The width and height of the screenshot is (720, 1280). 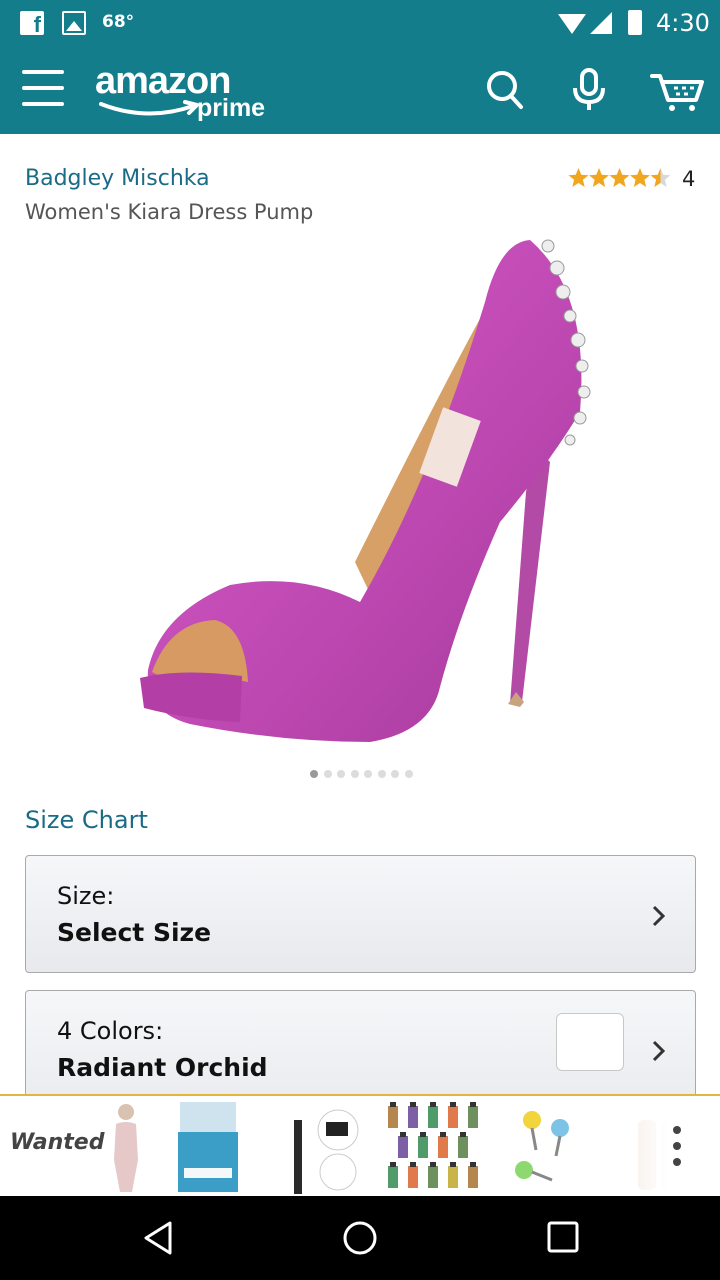 What do you see at coordinates (505, 90) in the screenshot?
I see `search-icon` at bounding box center [505, 90].